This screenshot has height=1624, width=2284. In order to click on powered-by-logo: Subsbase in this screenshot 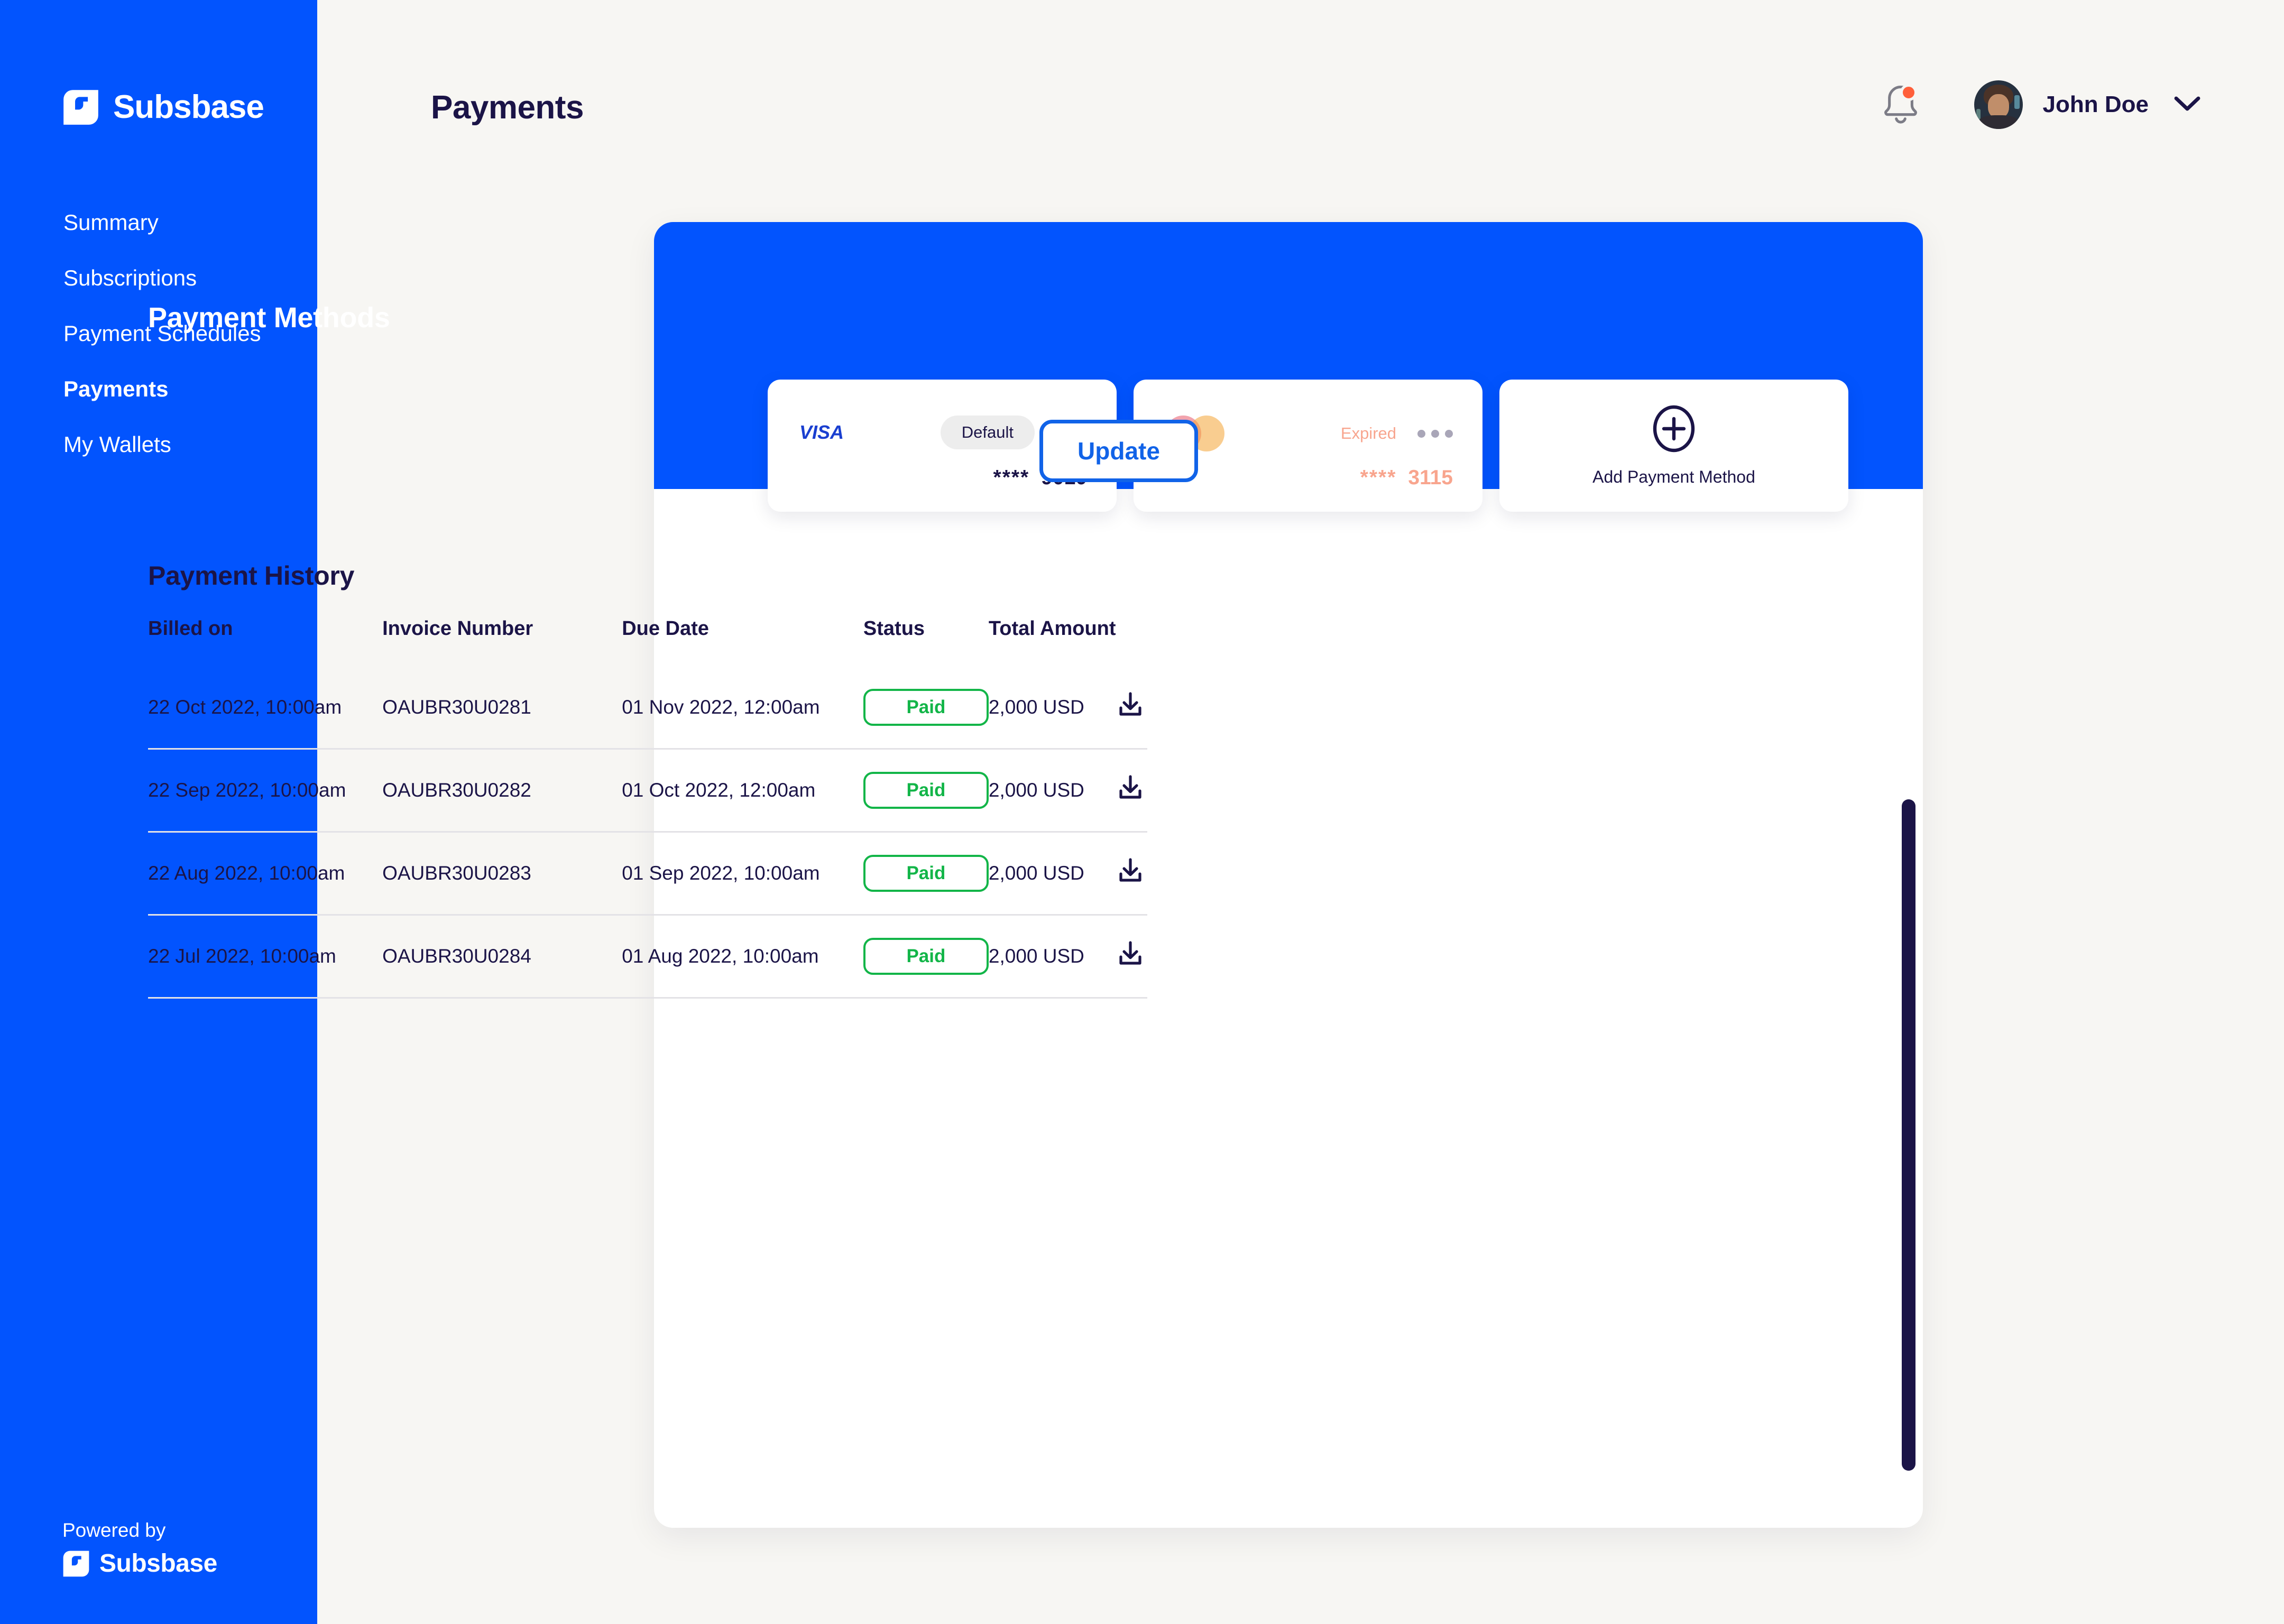, I will do `click(139, 1563)`.